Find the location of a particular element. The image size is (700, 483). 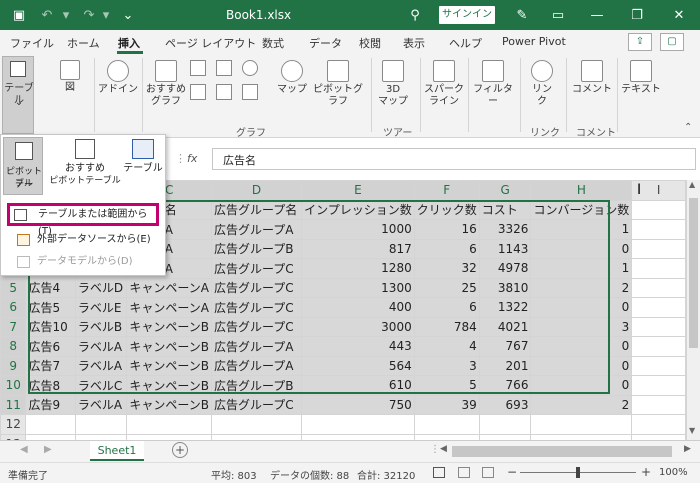

redo-dropdown-icon: ▾ is located at coordinates (106, 15).